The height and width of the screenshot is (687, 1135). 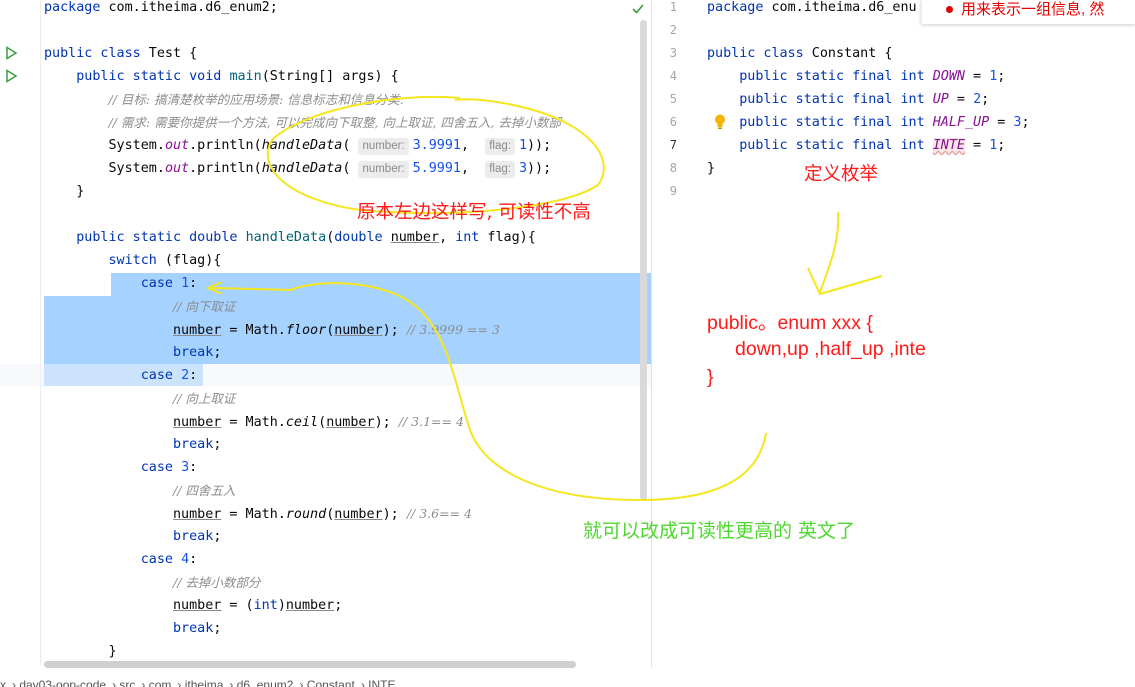 What do you see at coordinates (720, 122) in the screenshot?
I see `lightbulb-icon` at bounding box center [720, 122].